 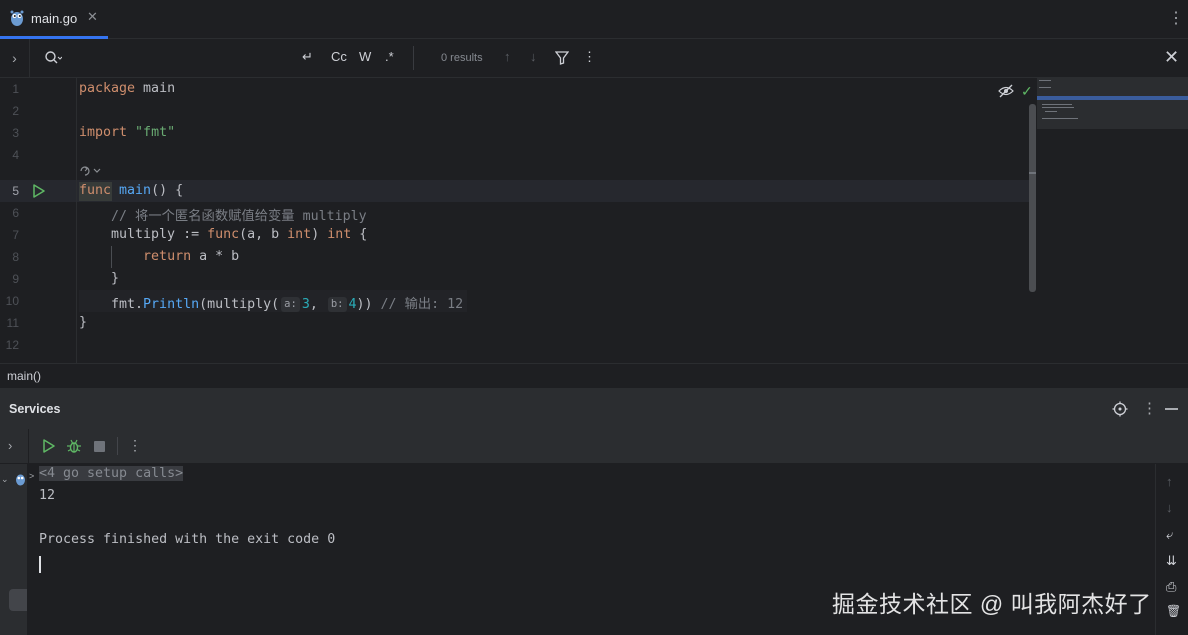 What do you see at coordinates (171, 304) in the screenshot?
I see `function-name: Println` at bounding box center [171, 304].